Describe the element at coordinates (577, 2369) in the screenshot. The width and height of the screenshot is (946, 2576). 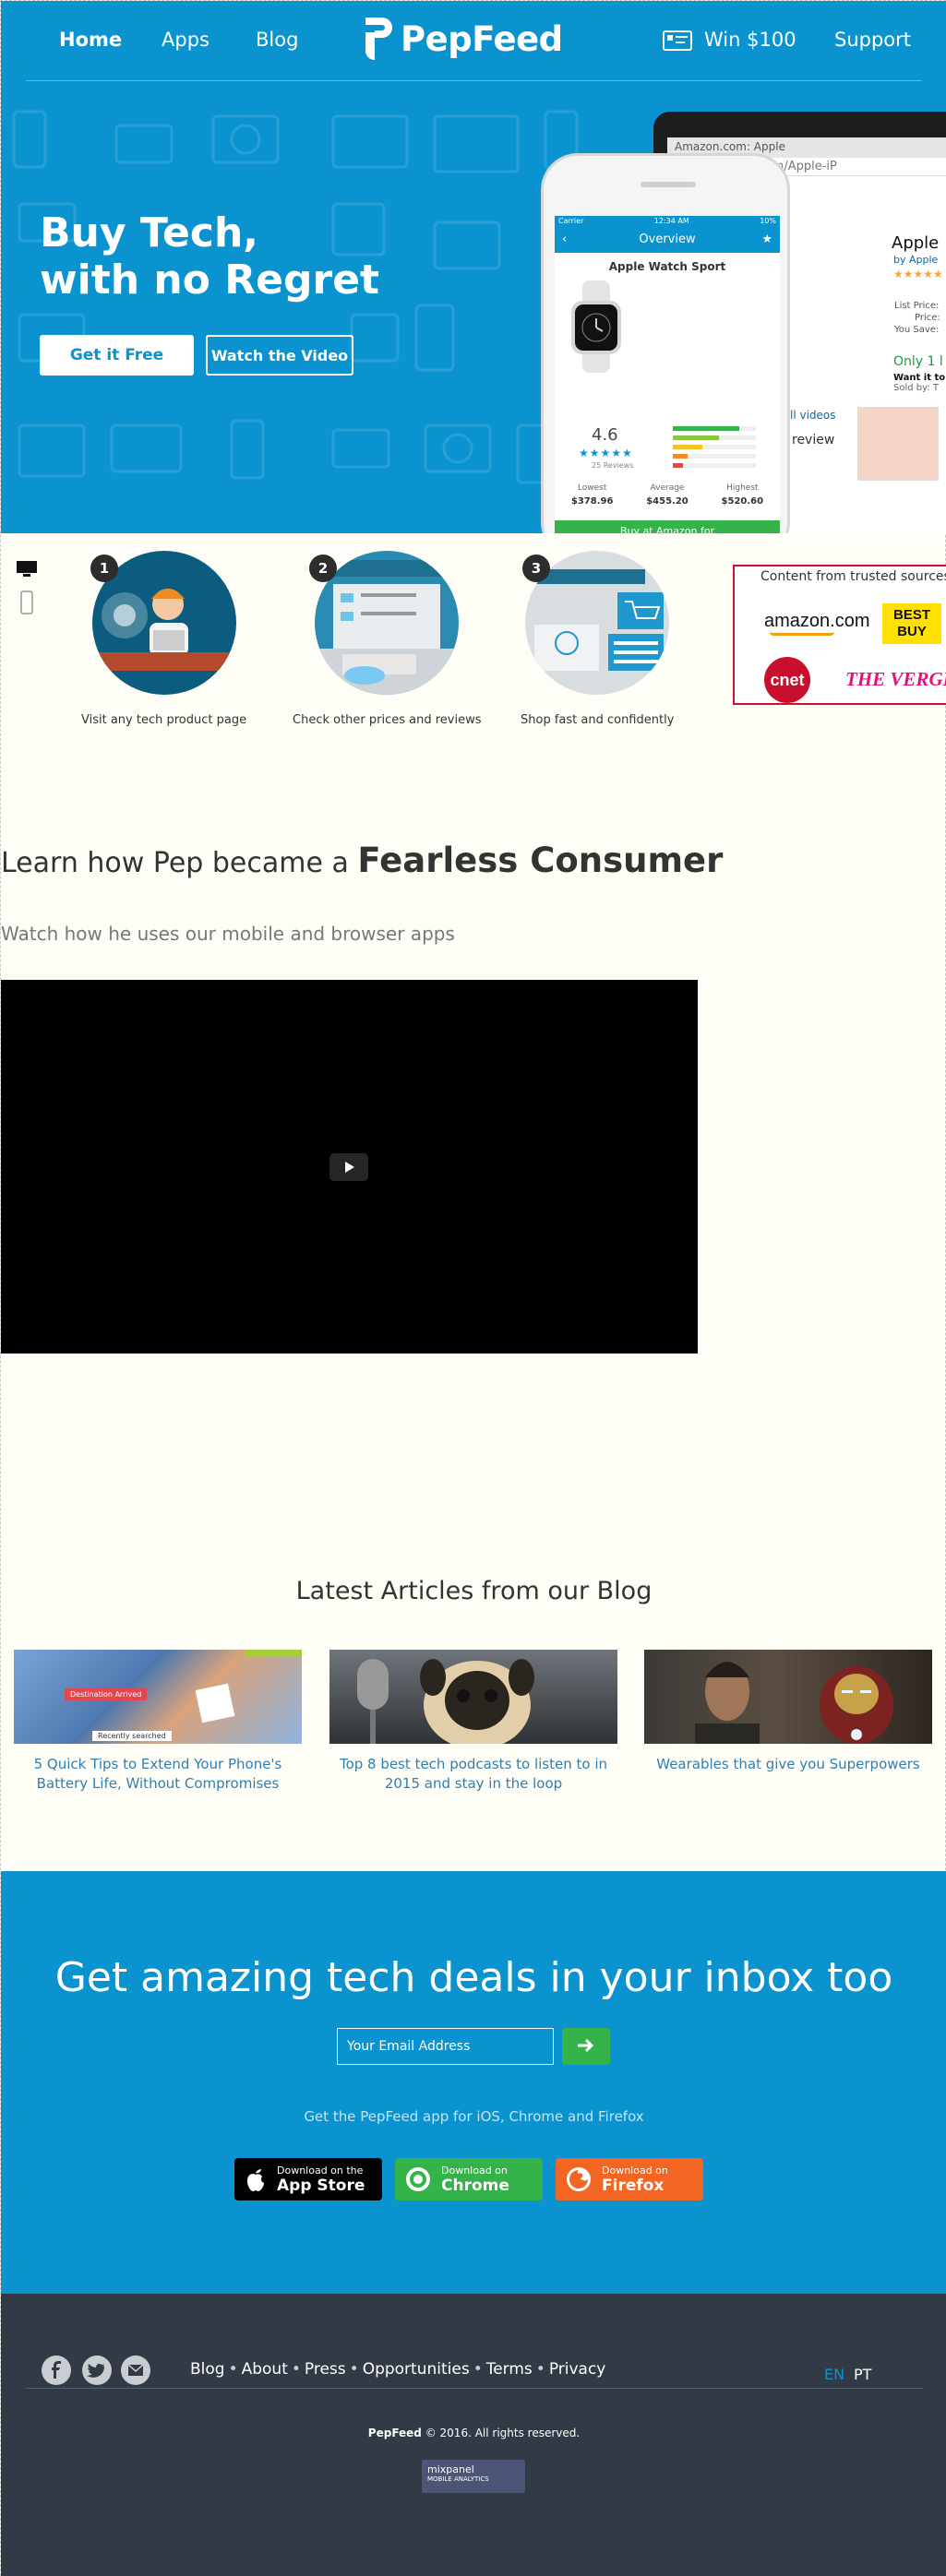
I see `footer-privacy-link: Privacy` at that location.